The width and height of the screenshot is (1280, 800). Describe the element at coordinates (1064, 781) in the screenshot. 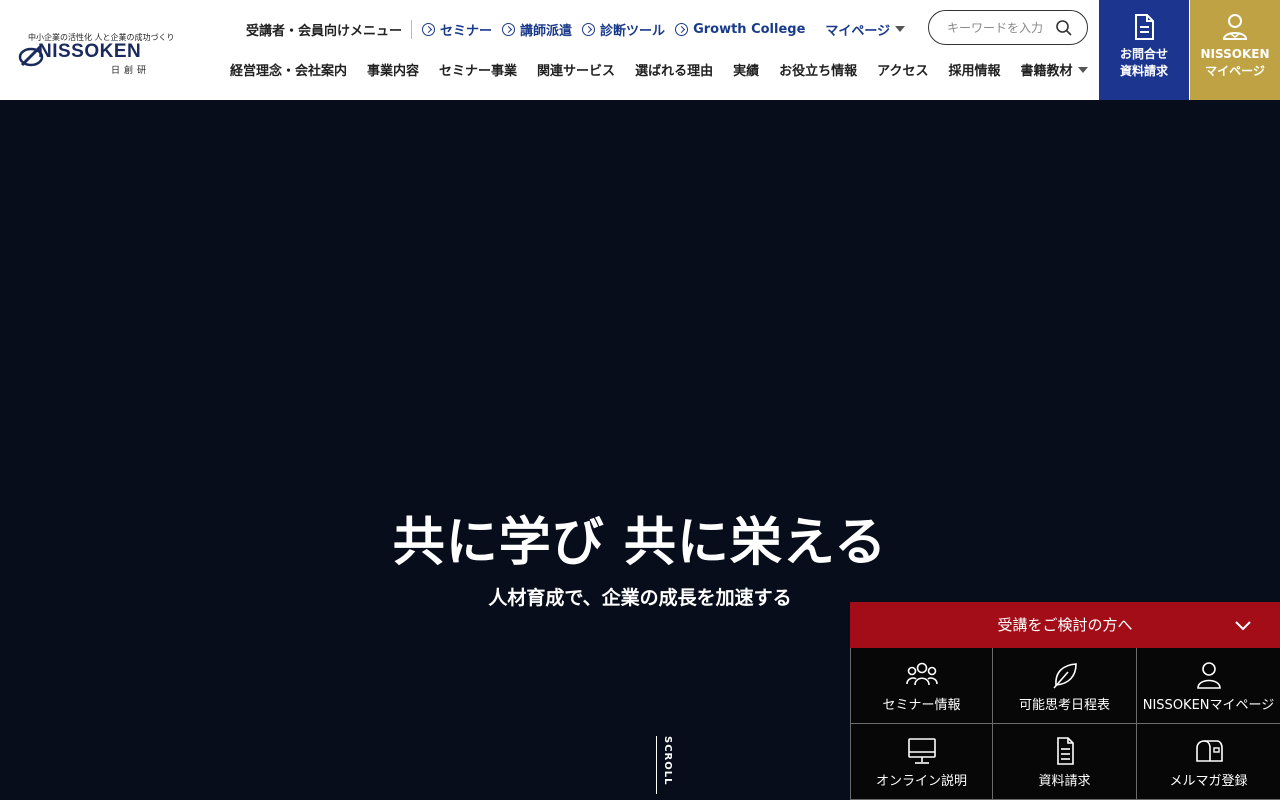

I see `panel-item-label: 資料請求` at that location.